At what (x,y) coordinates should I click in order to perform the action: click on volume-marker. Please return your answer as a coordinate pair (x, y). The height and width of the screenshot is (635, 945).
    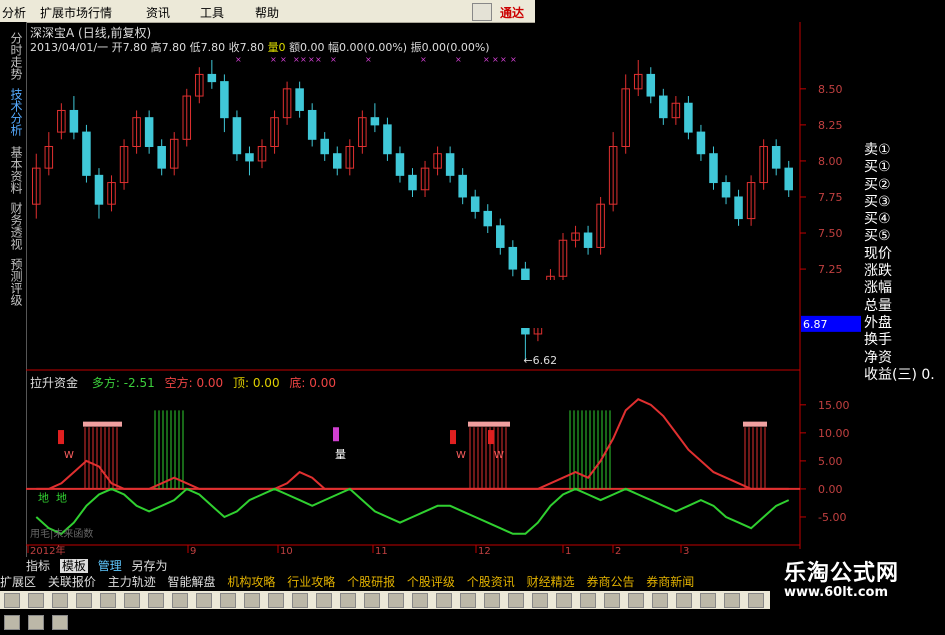
    Looking at the image, I should click on (336, 434).